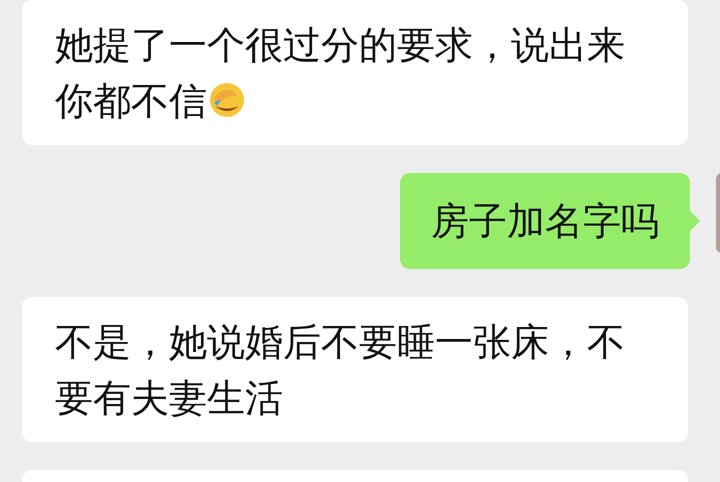  What do you see at coordinates (545, 221) in the screenshot?
I see `message-bubble: 房子加名字吗` at bounding box center [545, 221].